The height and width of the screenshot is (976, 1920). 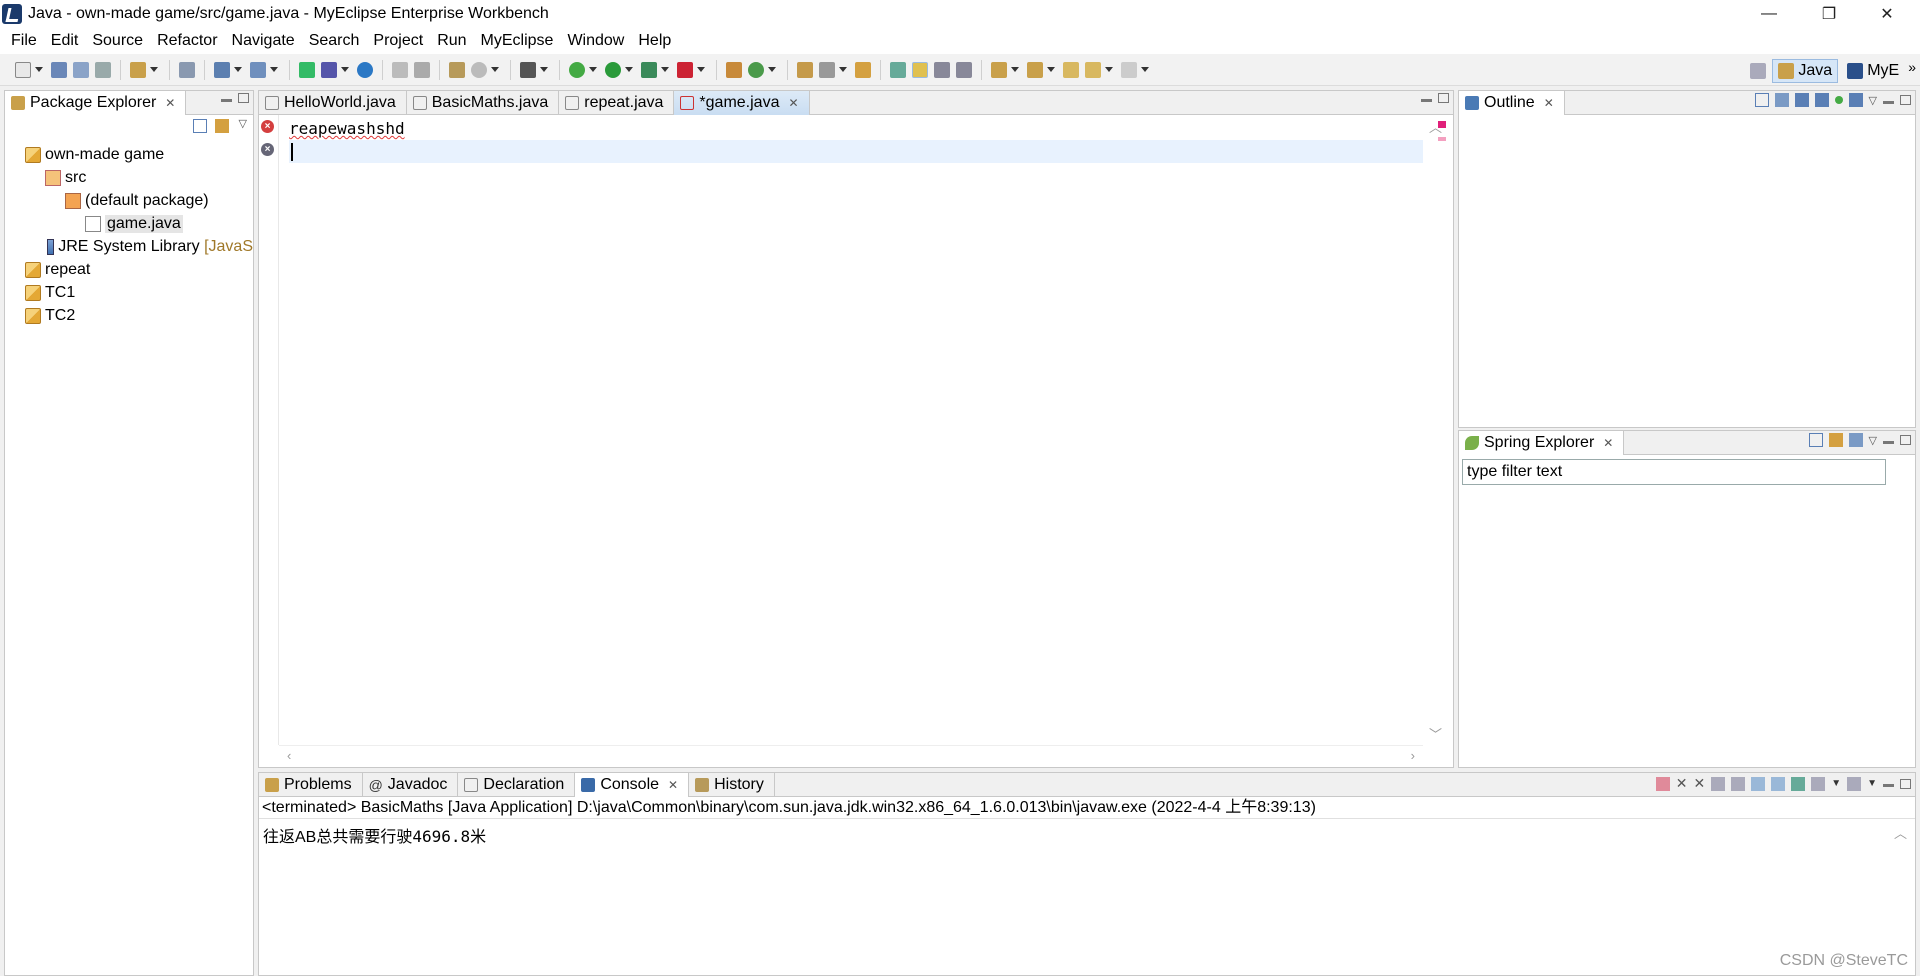 What do you see at coordinates (398, 41) in the screenshot?
I see `menu-project: Project` at bounding box center [398, 41].